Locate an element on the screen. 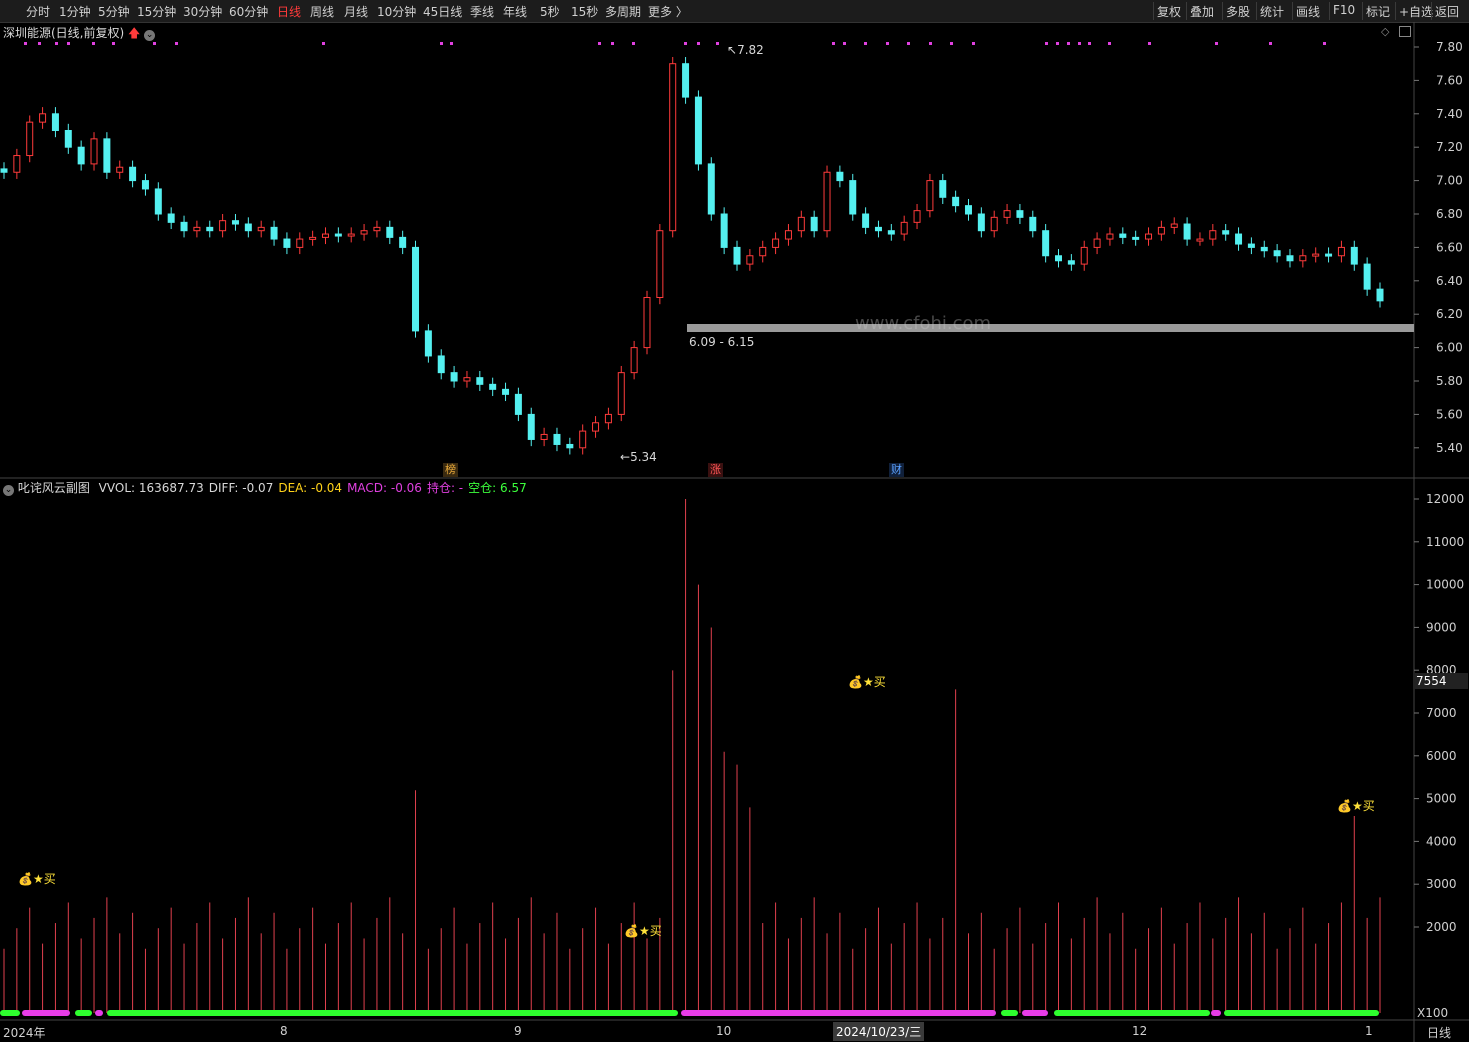 This screenshot has height=1042, width=1469. period-tab-1: 1分钟 is located at coordinates (75, 11).